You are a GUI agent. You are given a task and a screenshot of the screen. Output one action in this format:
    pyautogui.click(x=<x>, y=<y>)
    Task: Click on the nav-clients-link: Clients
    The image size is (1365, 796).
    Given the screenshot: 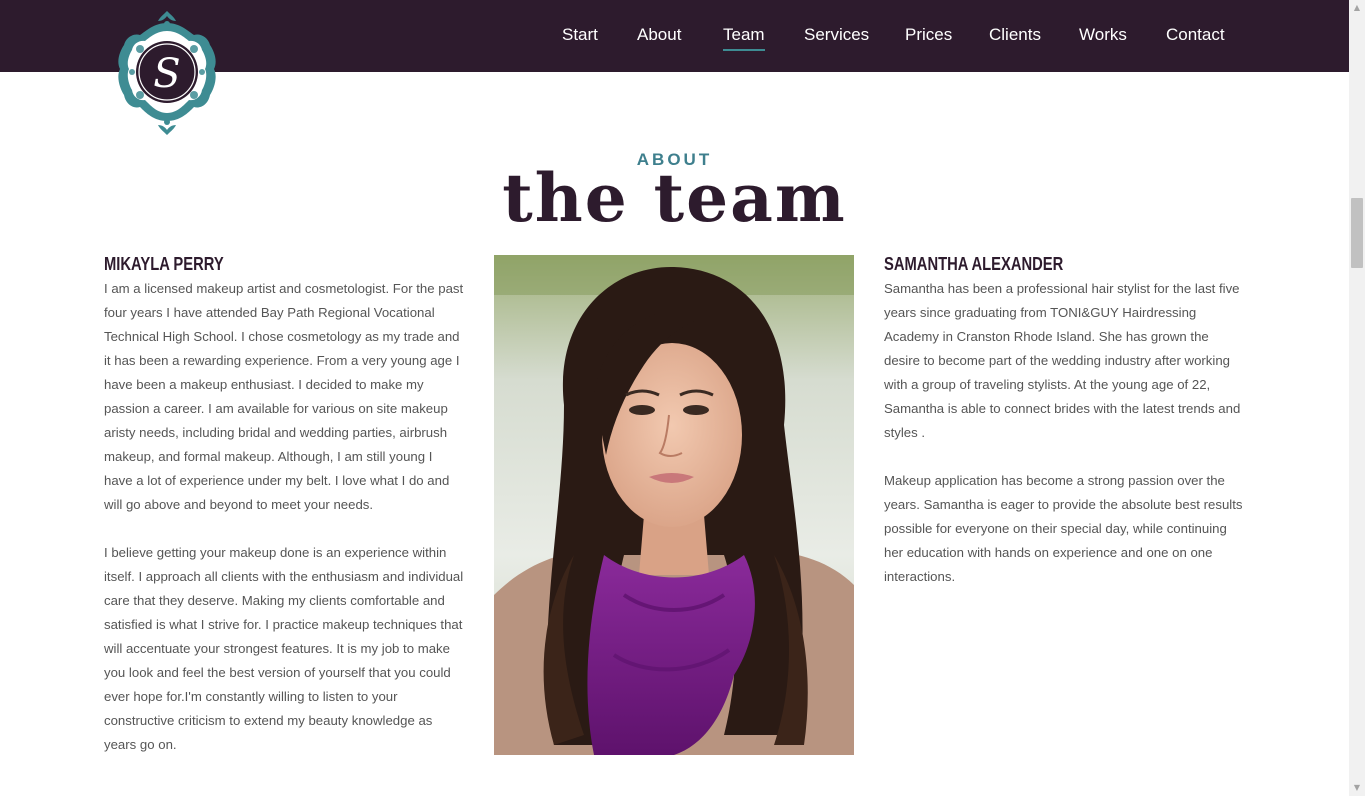 What is the action you would take?
    pyautogui.click(x=1015, y=35)
    